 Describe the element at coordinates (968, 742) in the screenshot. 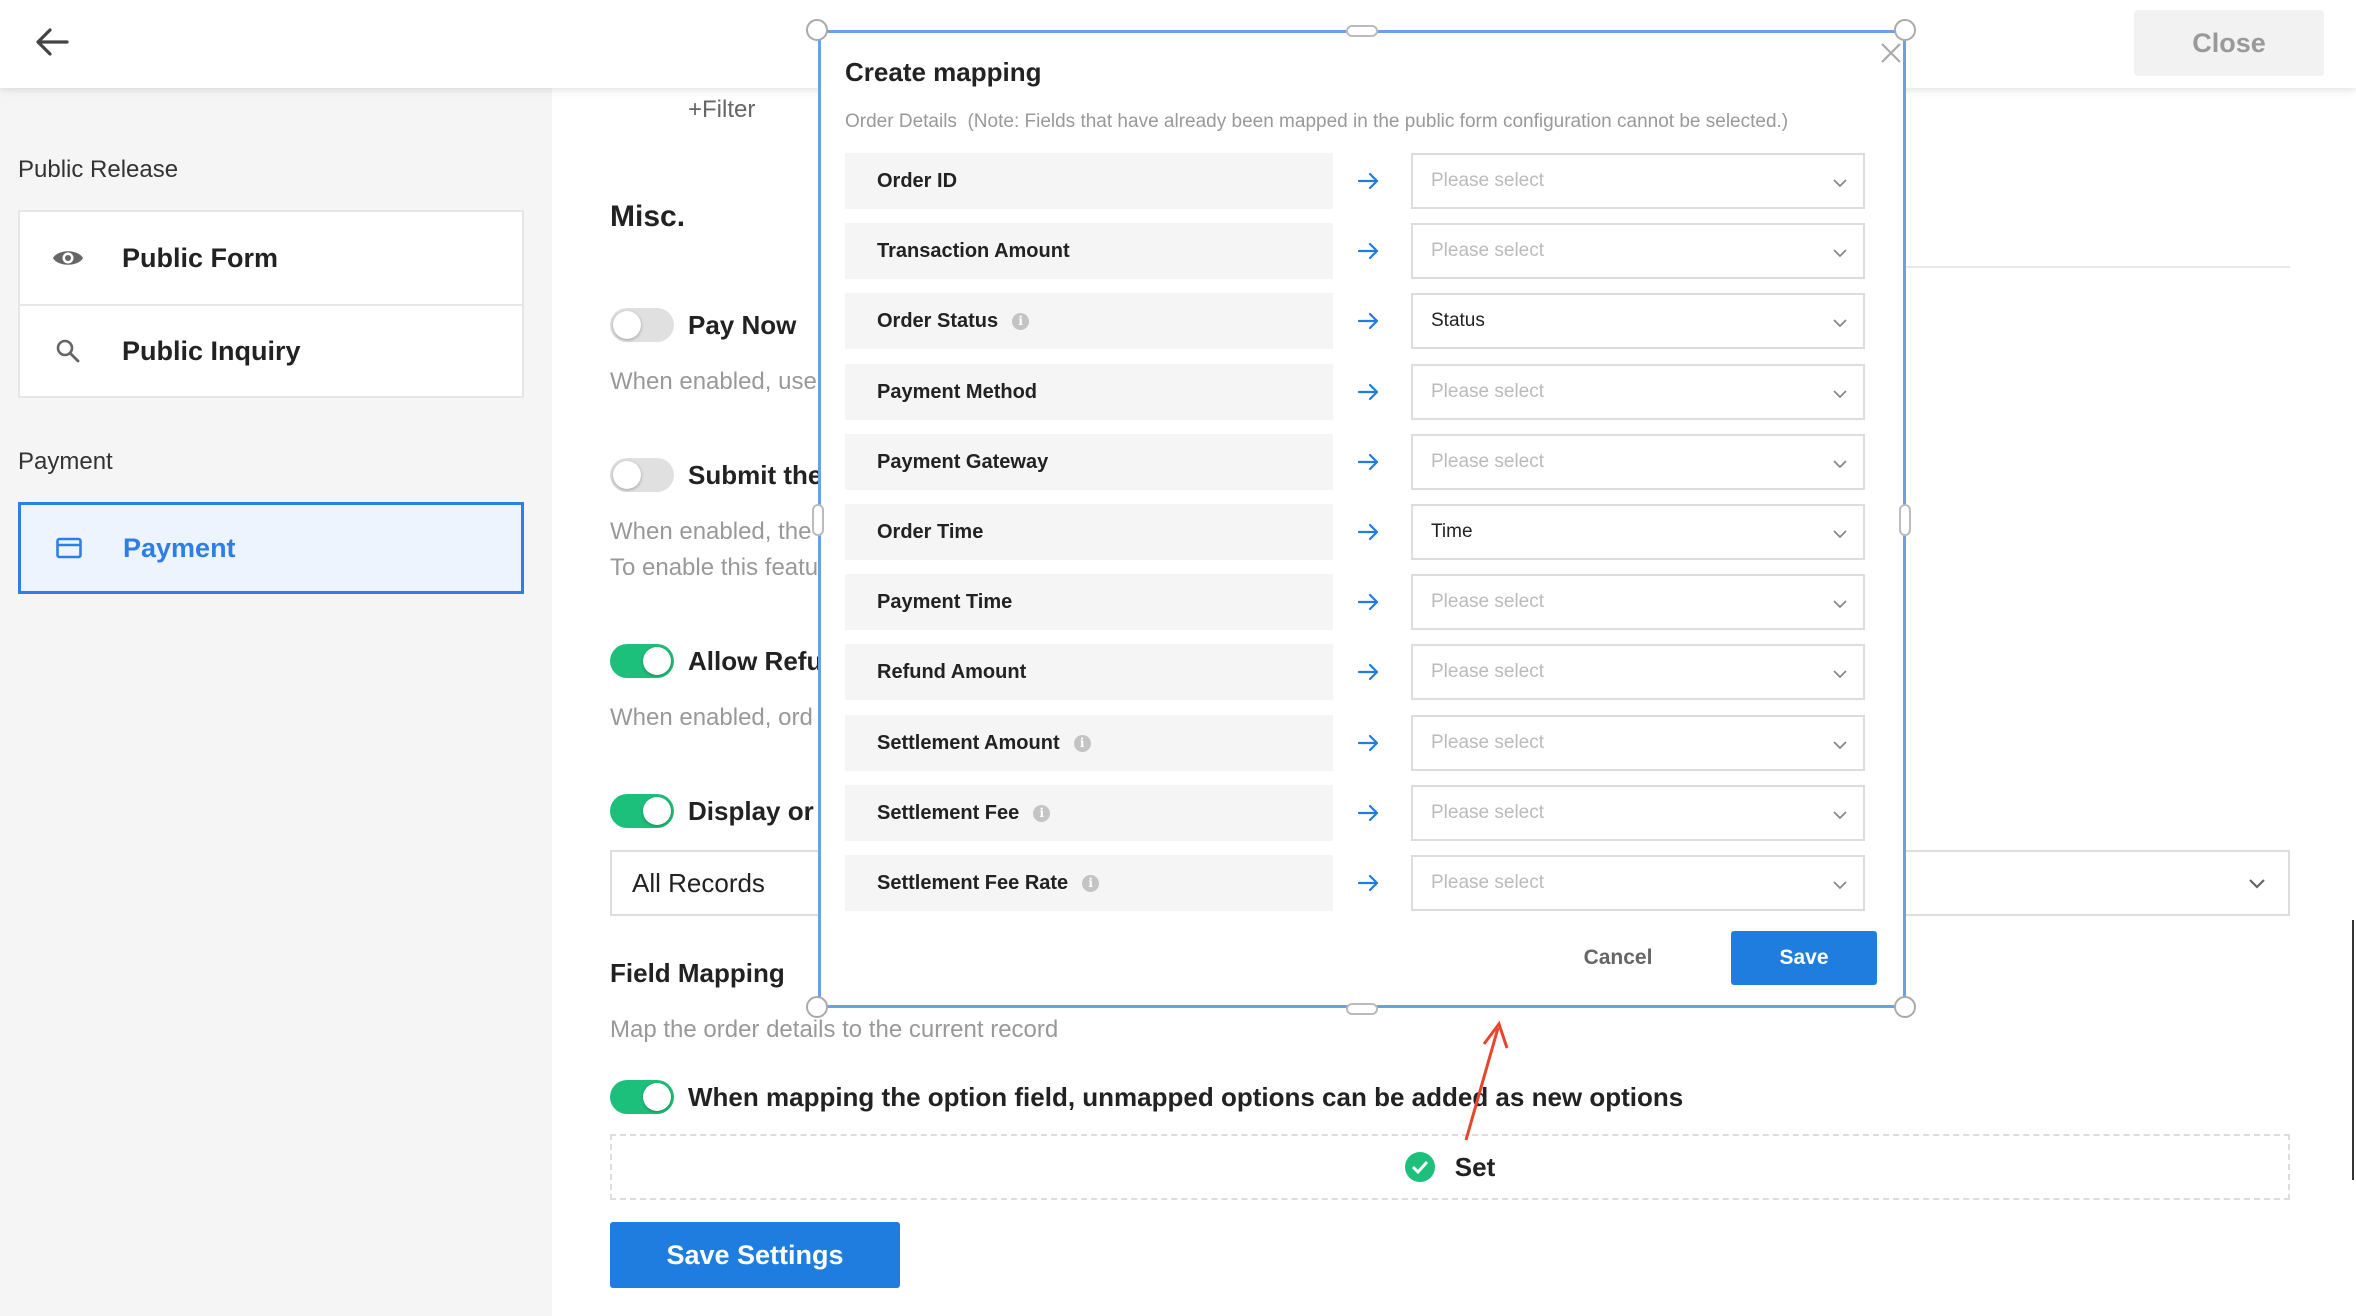

I see `mapping-field-label: Settlement Amount` at that location.